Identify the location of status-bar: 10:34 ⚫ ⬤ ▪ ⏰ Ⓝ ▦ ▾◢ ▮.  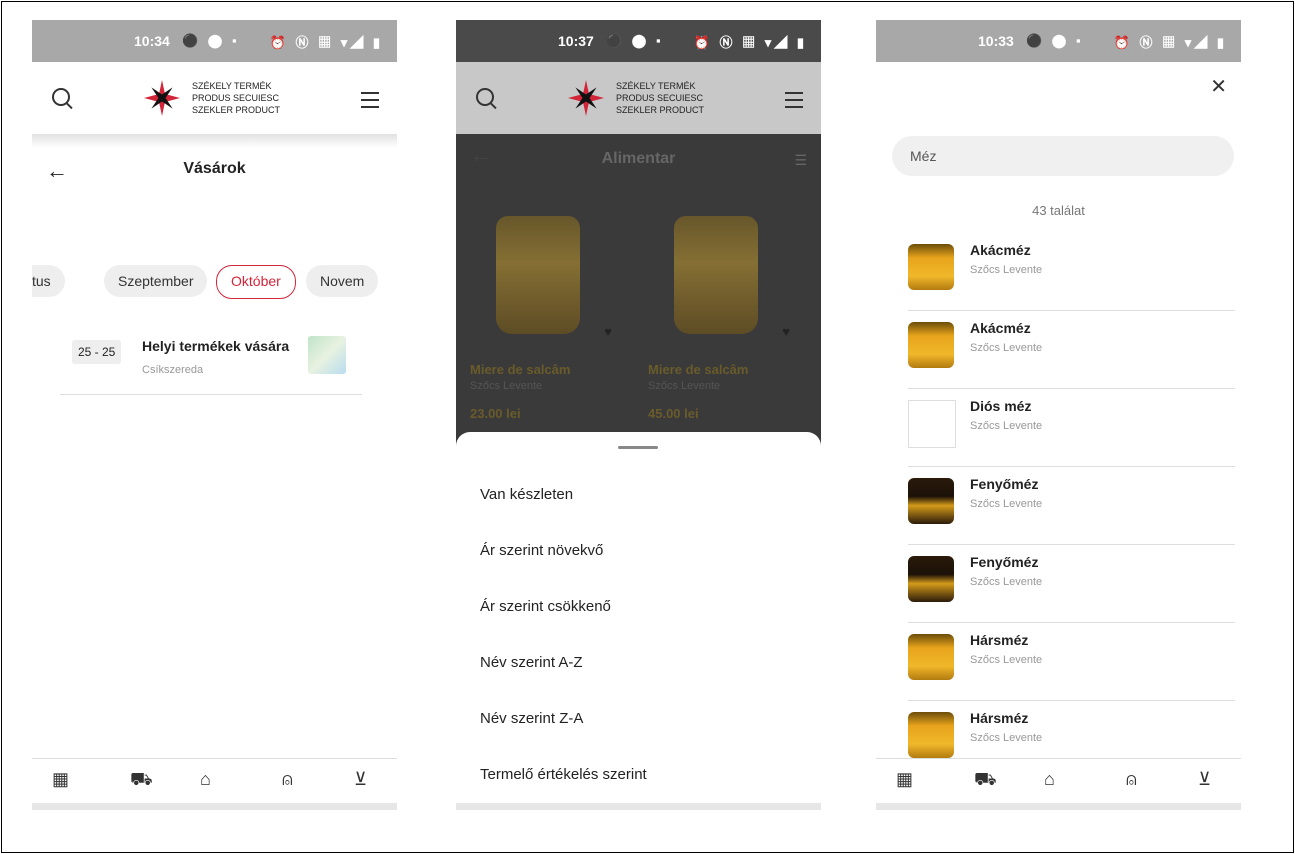
(214, 41).